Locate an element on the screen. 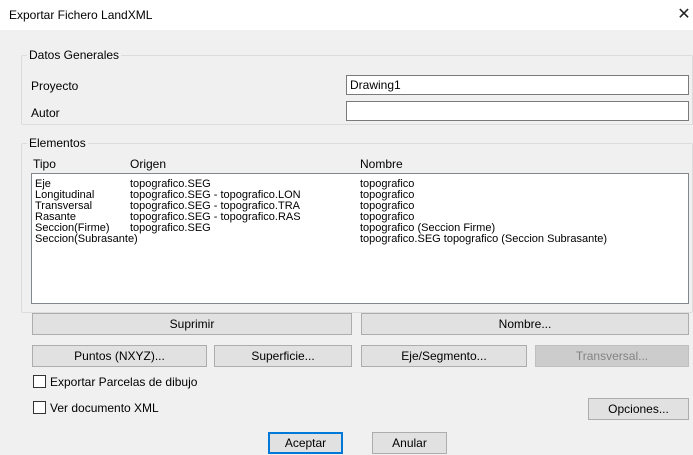 This screenshot has width=693, height=455. header-origen: Origen is located at coordinates (148, 164).